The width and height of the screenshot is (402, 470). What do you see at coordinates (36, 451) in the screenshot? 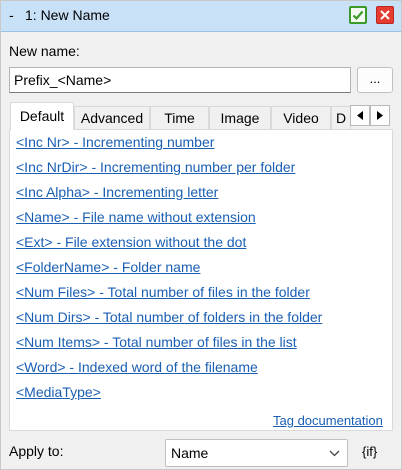
I see `apply-to-label: Apply to:` at bounding box center [36, 451].